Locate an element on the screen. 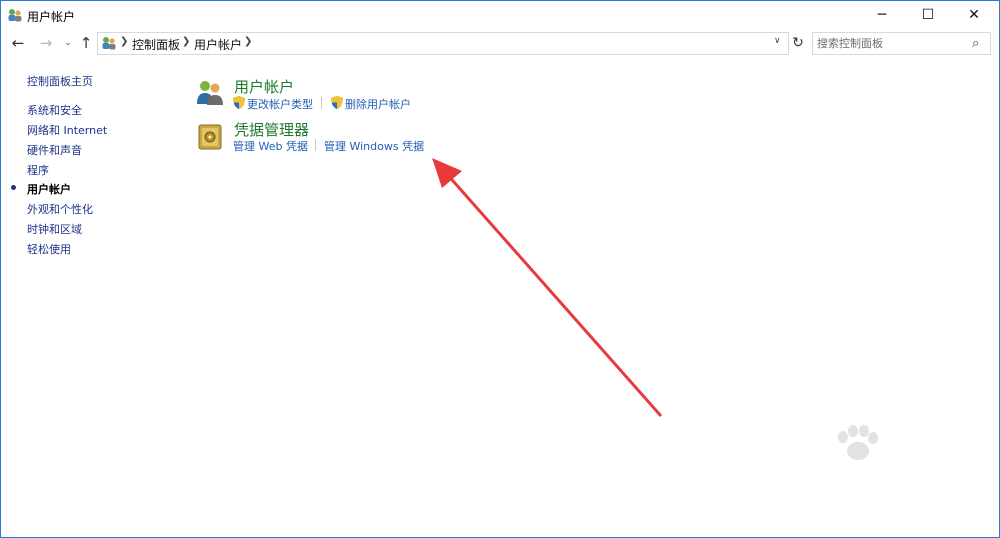 Image resolution: width=1000 pixels, height=538 pixels. chevron-down-icon: ⌄ is located at coordinates (68, 43).